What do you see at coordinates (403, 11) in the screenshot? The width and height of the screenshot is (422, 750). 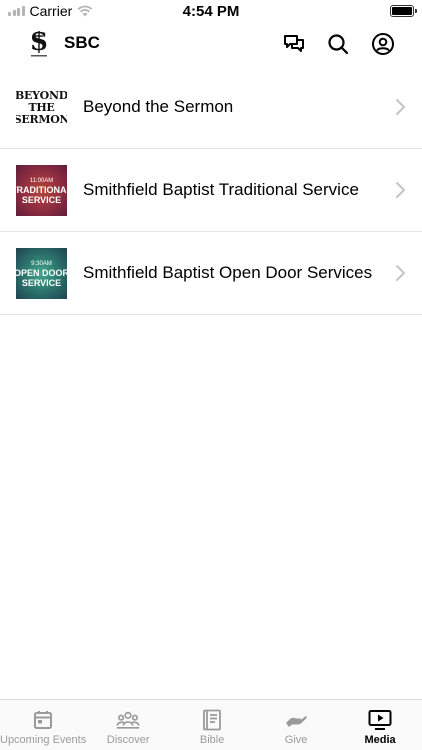 I see `battery-icon` at bounding box center [403, 11].